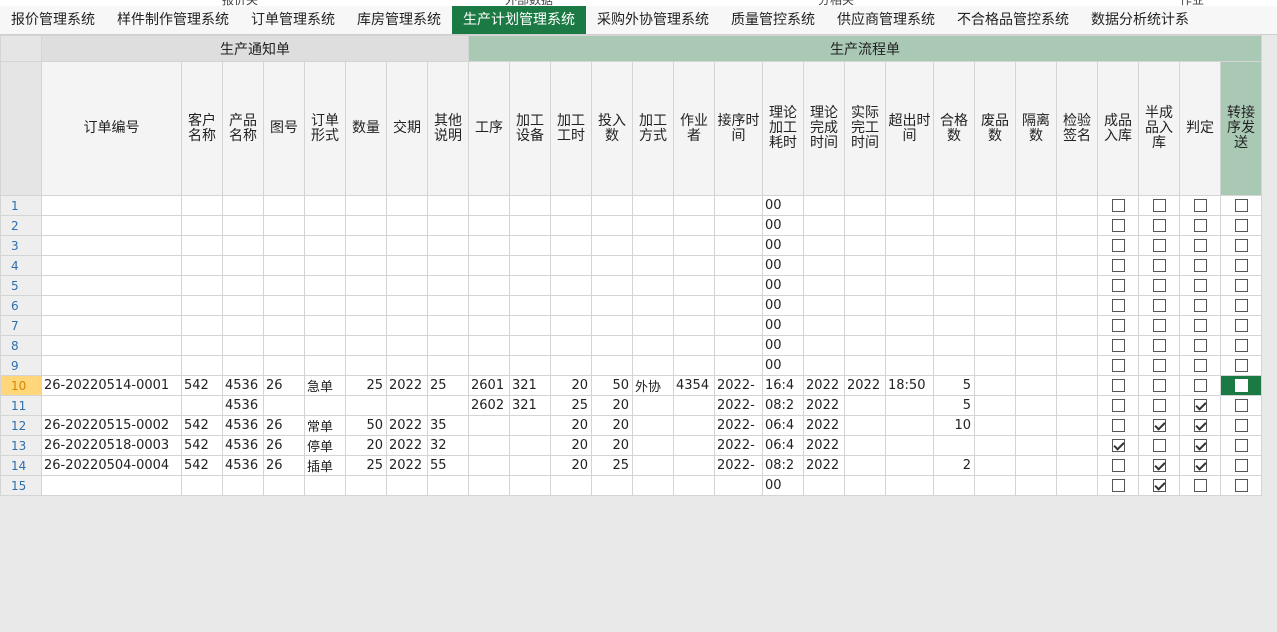 Image resolution: width=1277 pixels, height=632 pixels. I want to click on column-header: 检验签名, so click(1077, 128).